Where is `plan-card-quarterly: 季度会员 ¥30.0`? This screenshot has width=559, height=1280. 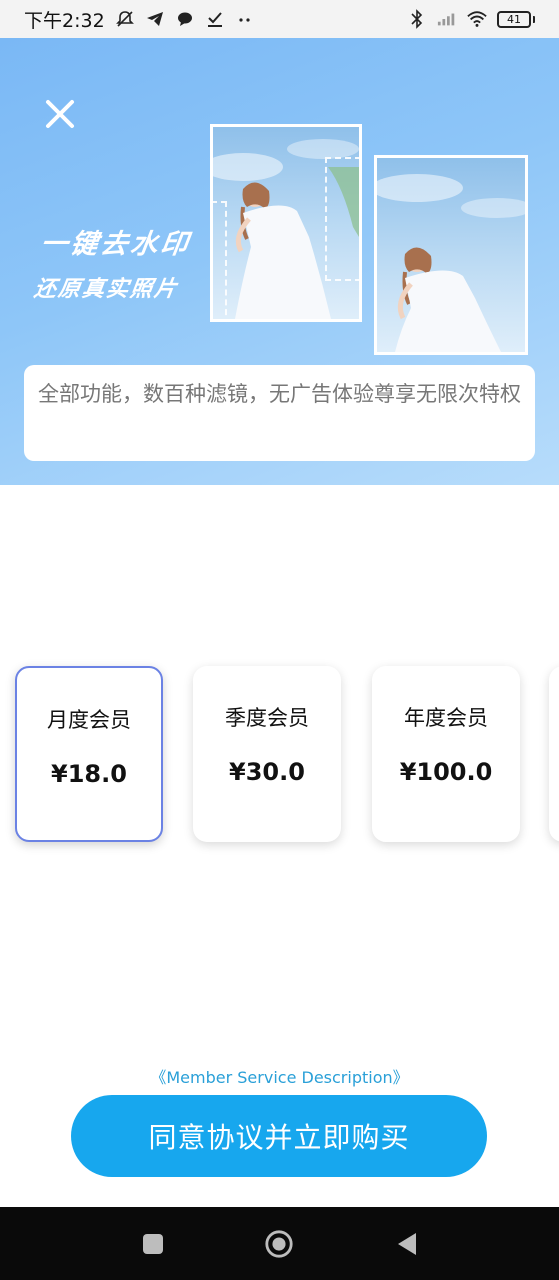 plan-card-quarterly: 季度会员 ¥30.0 is located at coordinates (267, 754).